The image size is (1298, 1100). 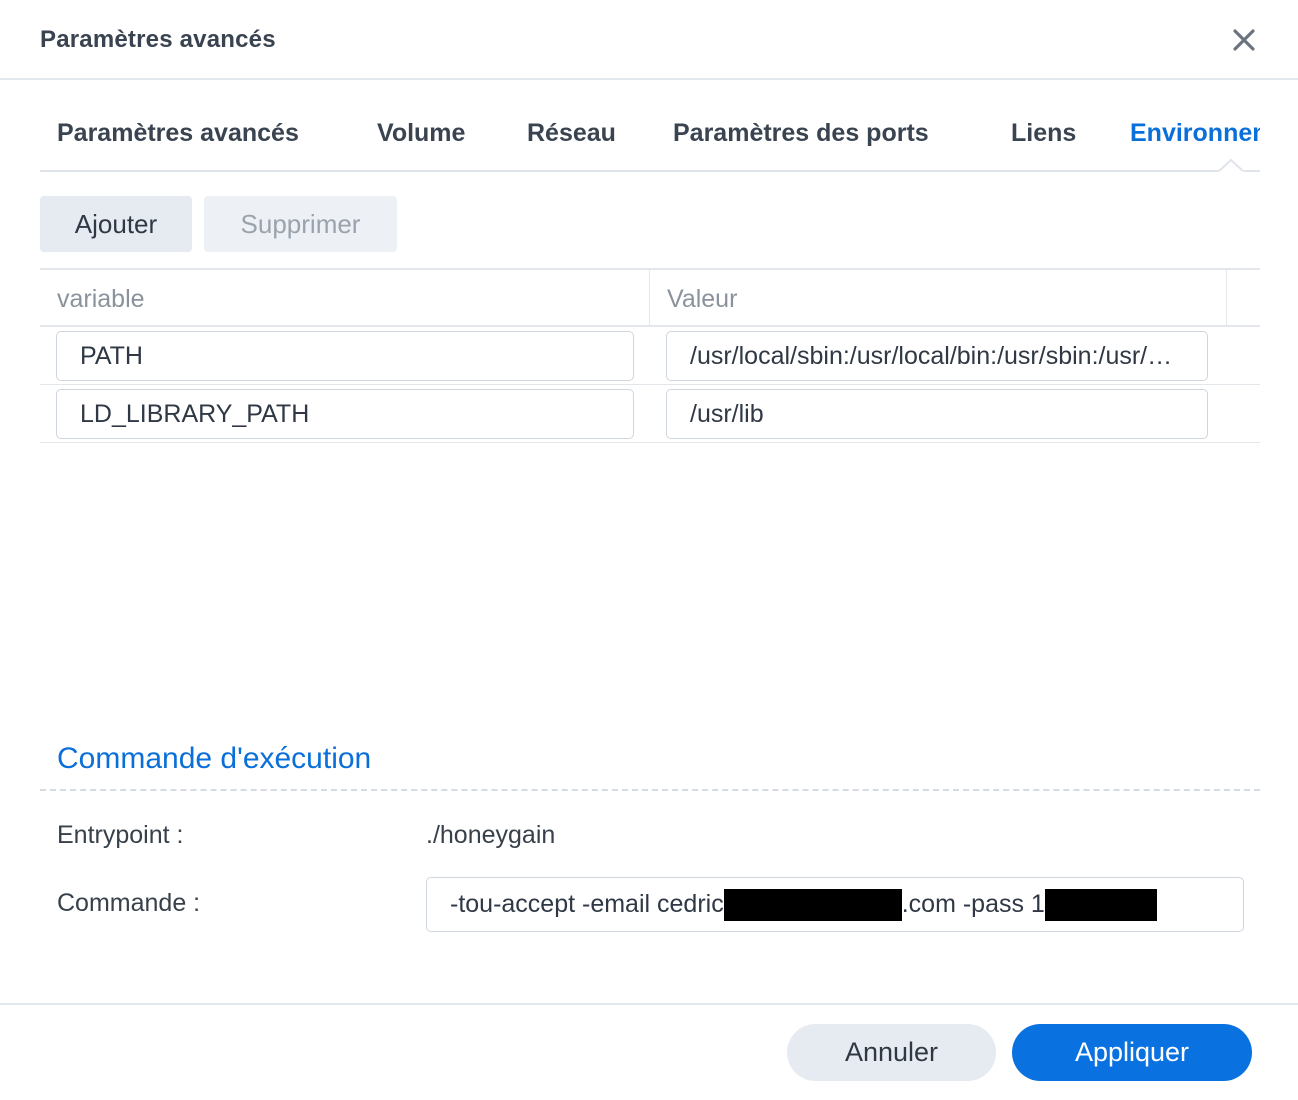 What do you see at coordinates (345, 356) in the screenshot?
I see `variable-name-input: PATH` at bounding box center [345, 356].